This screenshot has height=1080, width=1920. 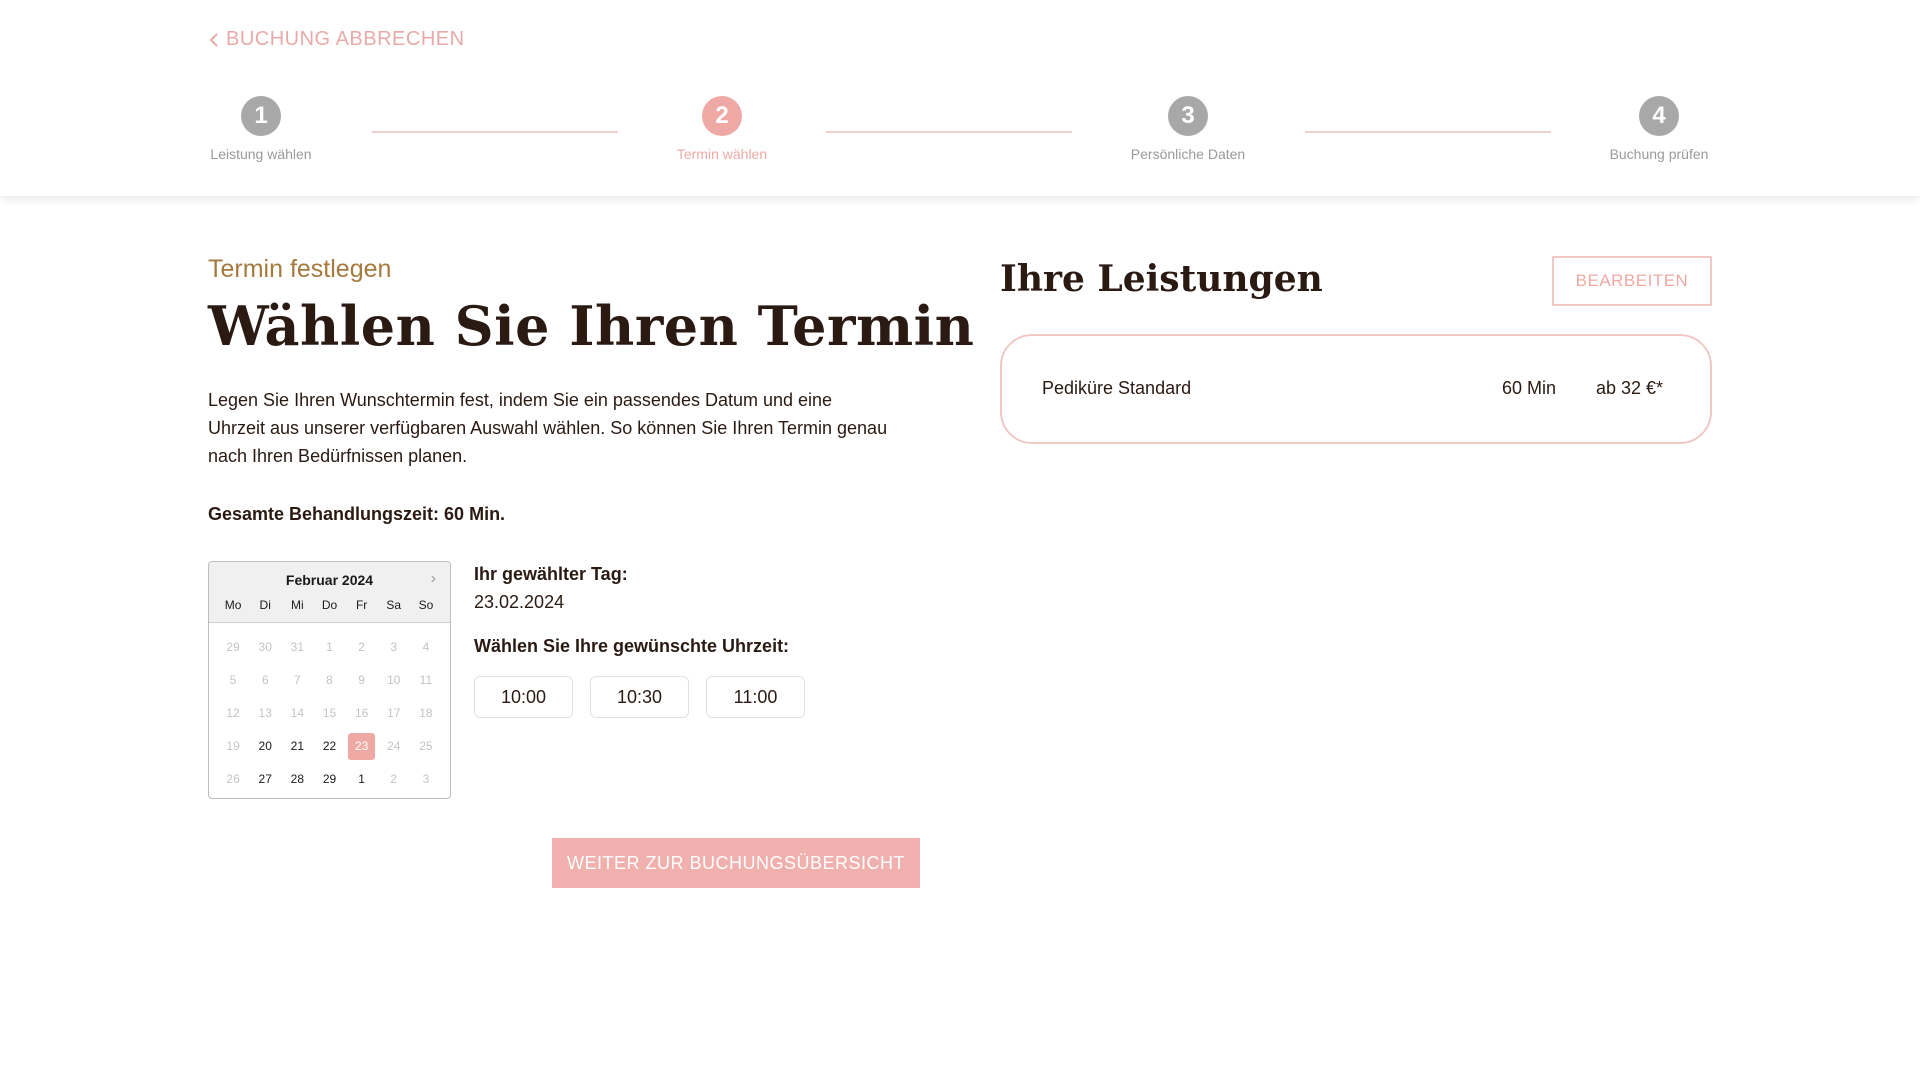 I want to click on chosen-day-value: 23.02.2024, so click(x=519, y=602).